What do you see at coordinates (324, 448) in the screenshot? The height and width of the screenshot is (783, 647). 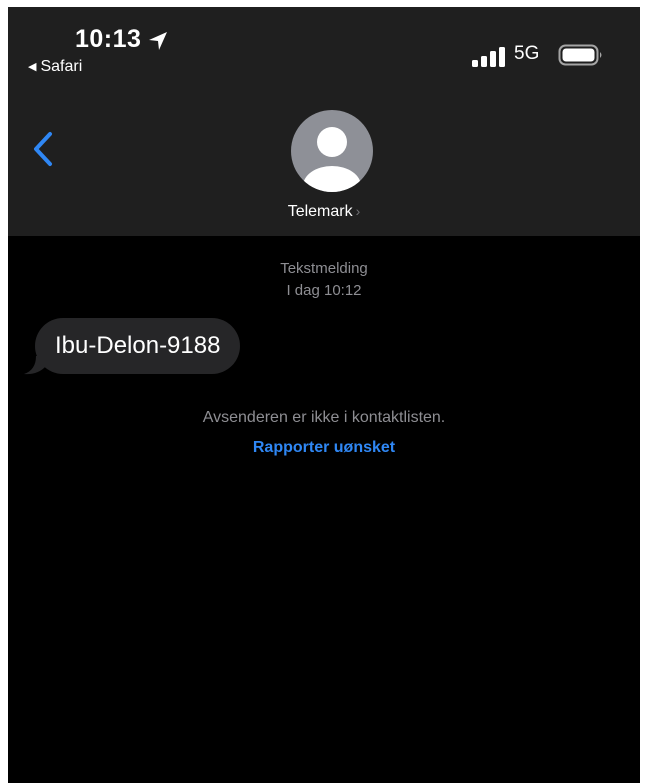 I see `report-junk-link: Rapporter uønsket` at bounding box center [324, 448].